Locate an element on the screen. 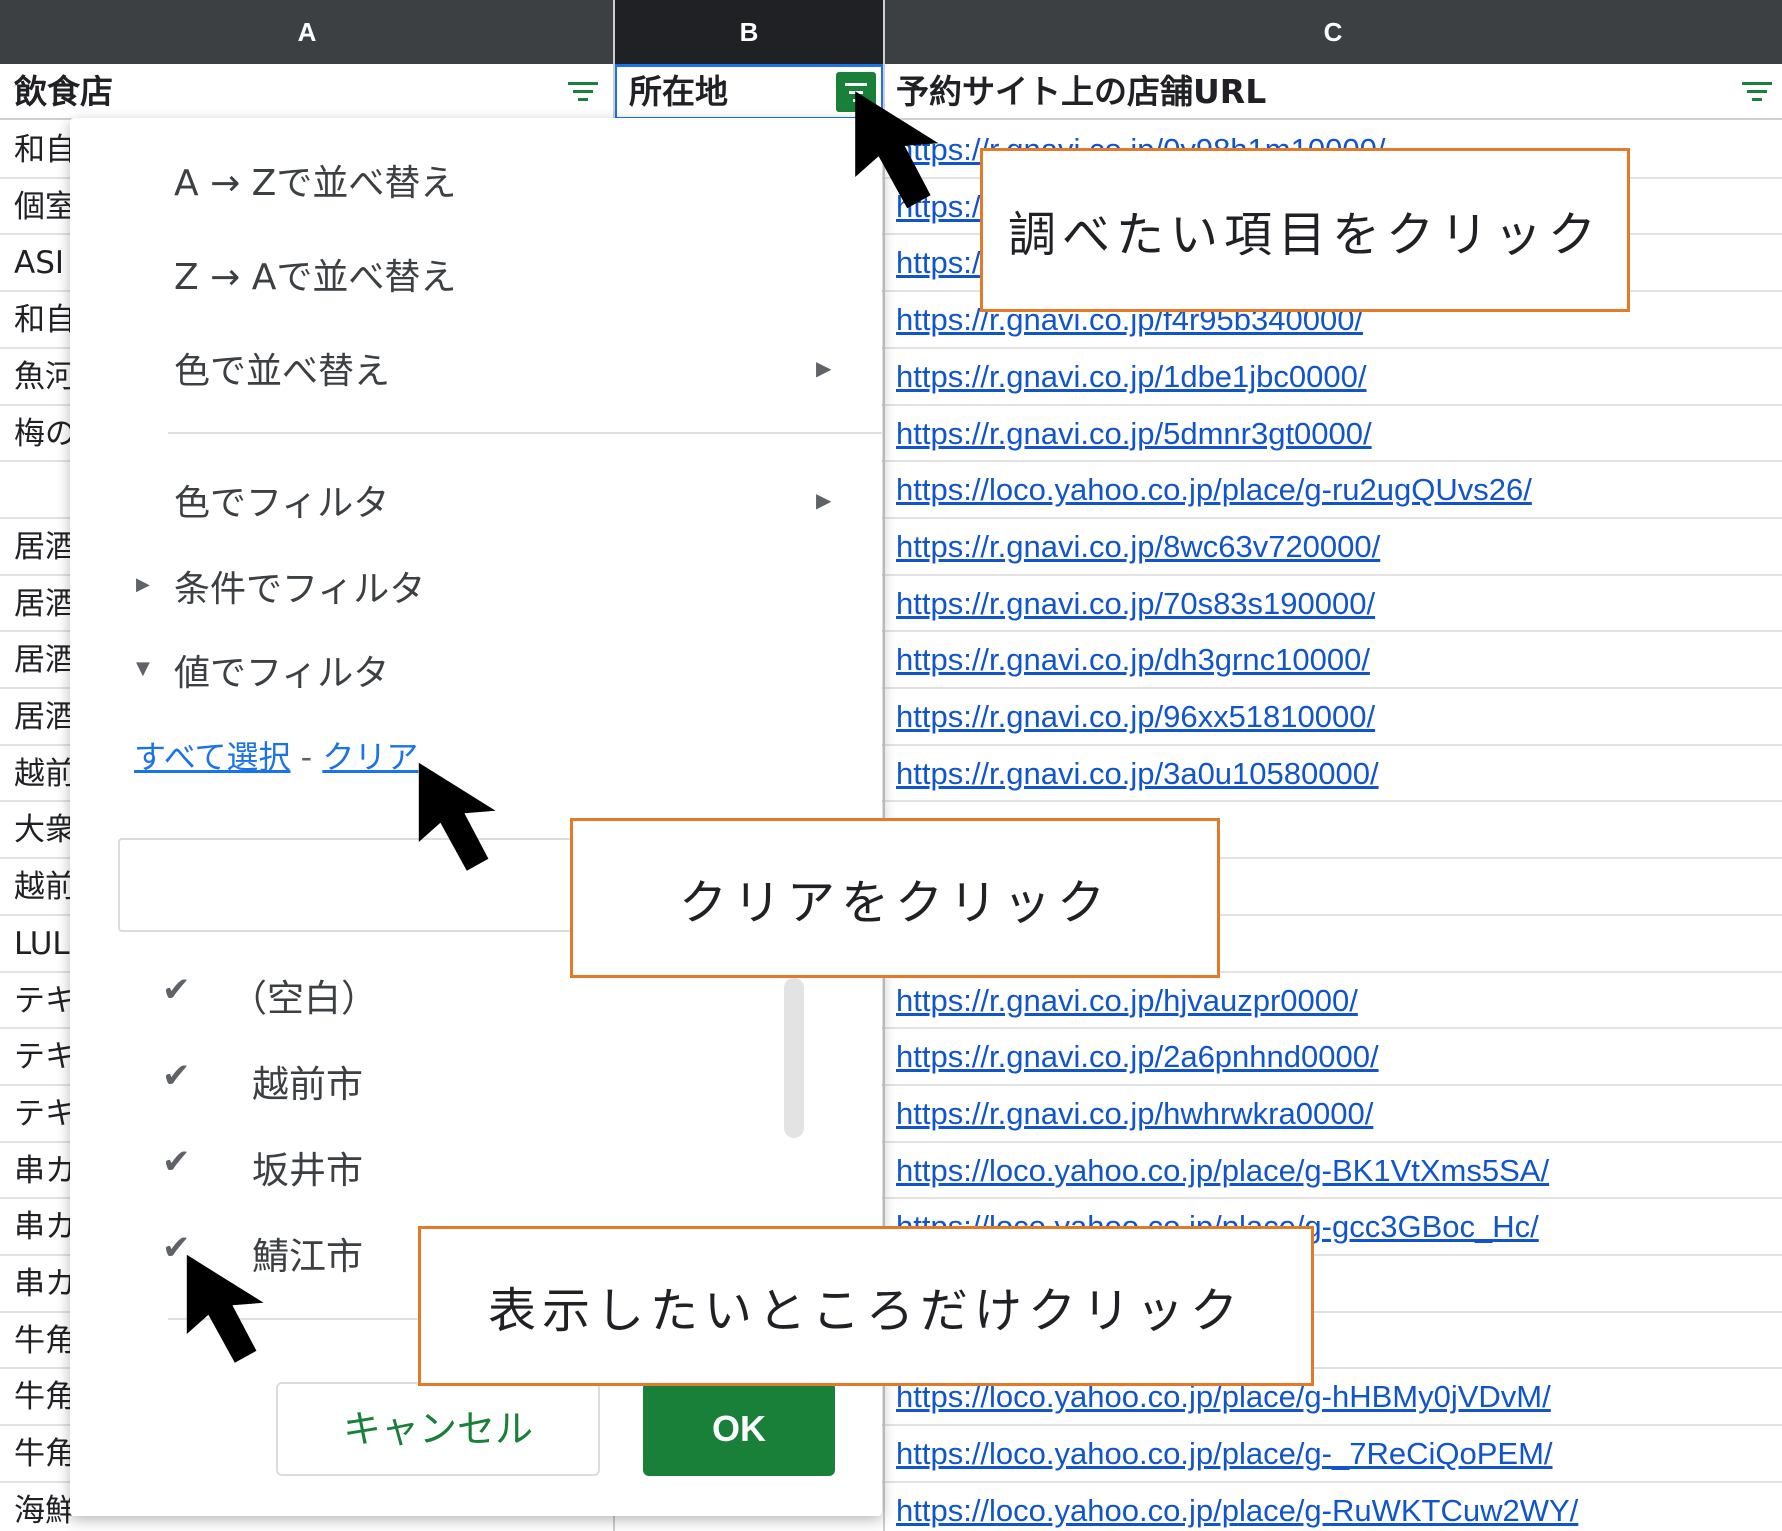 Image resolution: width=1782 pixels, height=1531 pixels. column-header-b: B is located at coordinates (749, 32).